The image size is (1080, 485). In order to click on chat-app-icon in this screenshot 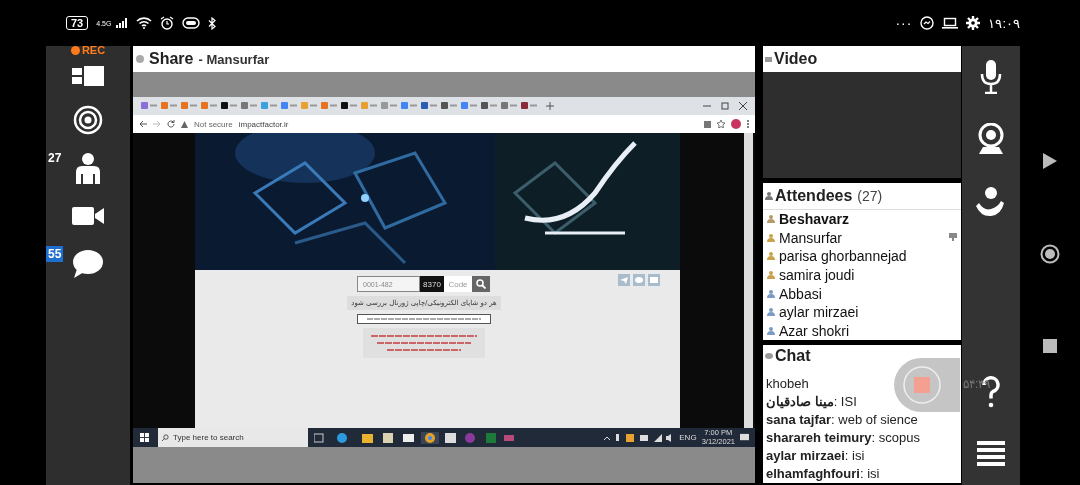, I will do `click(639, 280)`.